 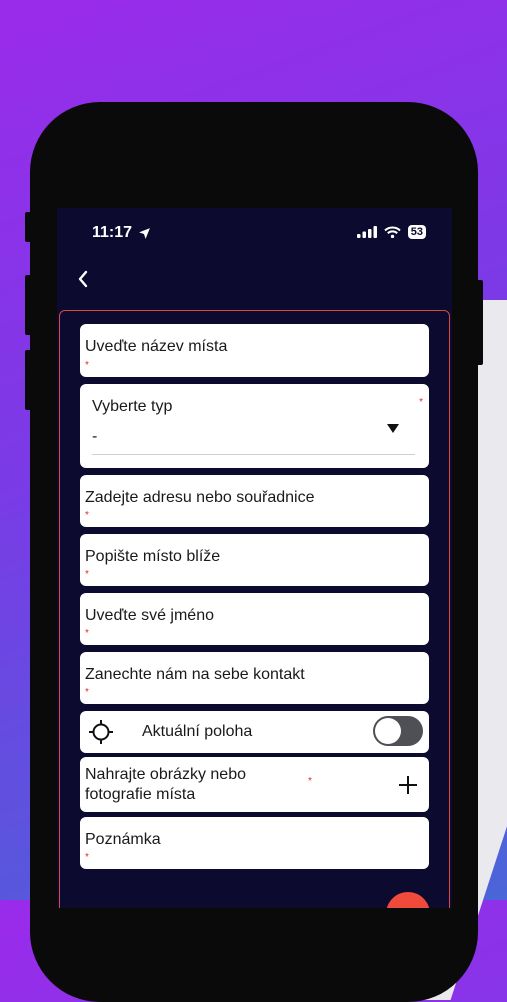 What do you see at coordinates (123, 839) in the screenshot?
I see `note-placeholder: Poznámka` at bounding box center [123, 839].